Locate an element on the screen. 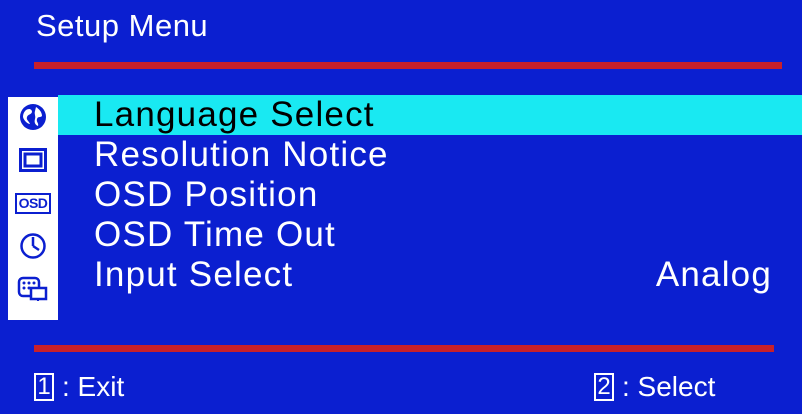  menu-item-osd-time-out: OSD Time Out is located at coordinates (430, 235).